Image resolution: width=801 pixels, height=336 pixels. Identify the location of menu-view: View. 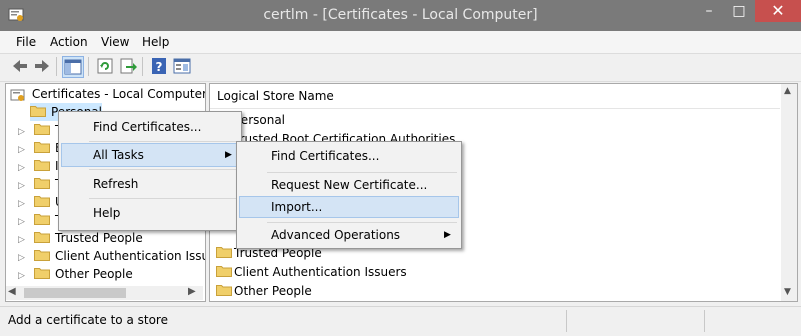
(115, 42).